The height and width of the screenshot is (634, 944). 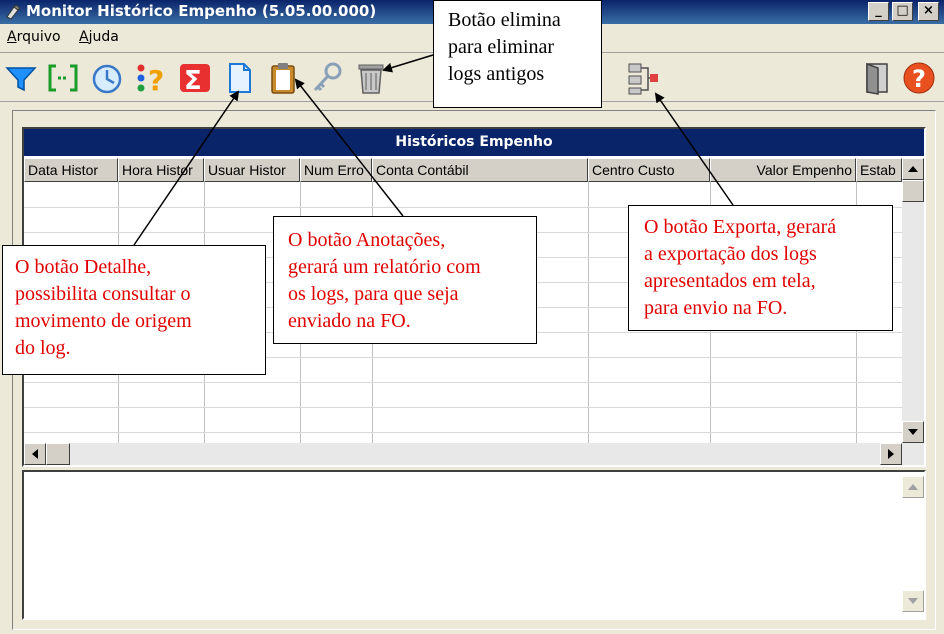 What do you see at coordinates (480, 170) in the screenshot?
I see `col-conta-contabil: Conta Contábil` at bounding box center [480, 170].